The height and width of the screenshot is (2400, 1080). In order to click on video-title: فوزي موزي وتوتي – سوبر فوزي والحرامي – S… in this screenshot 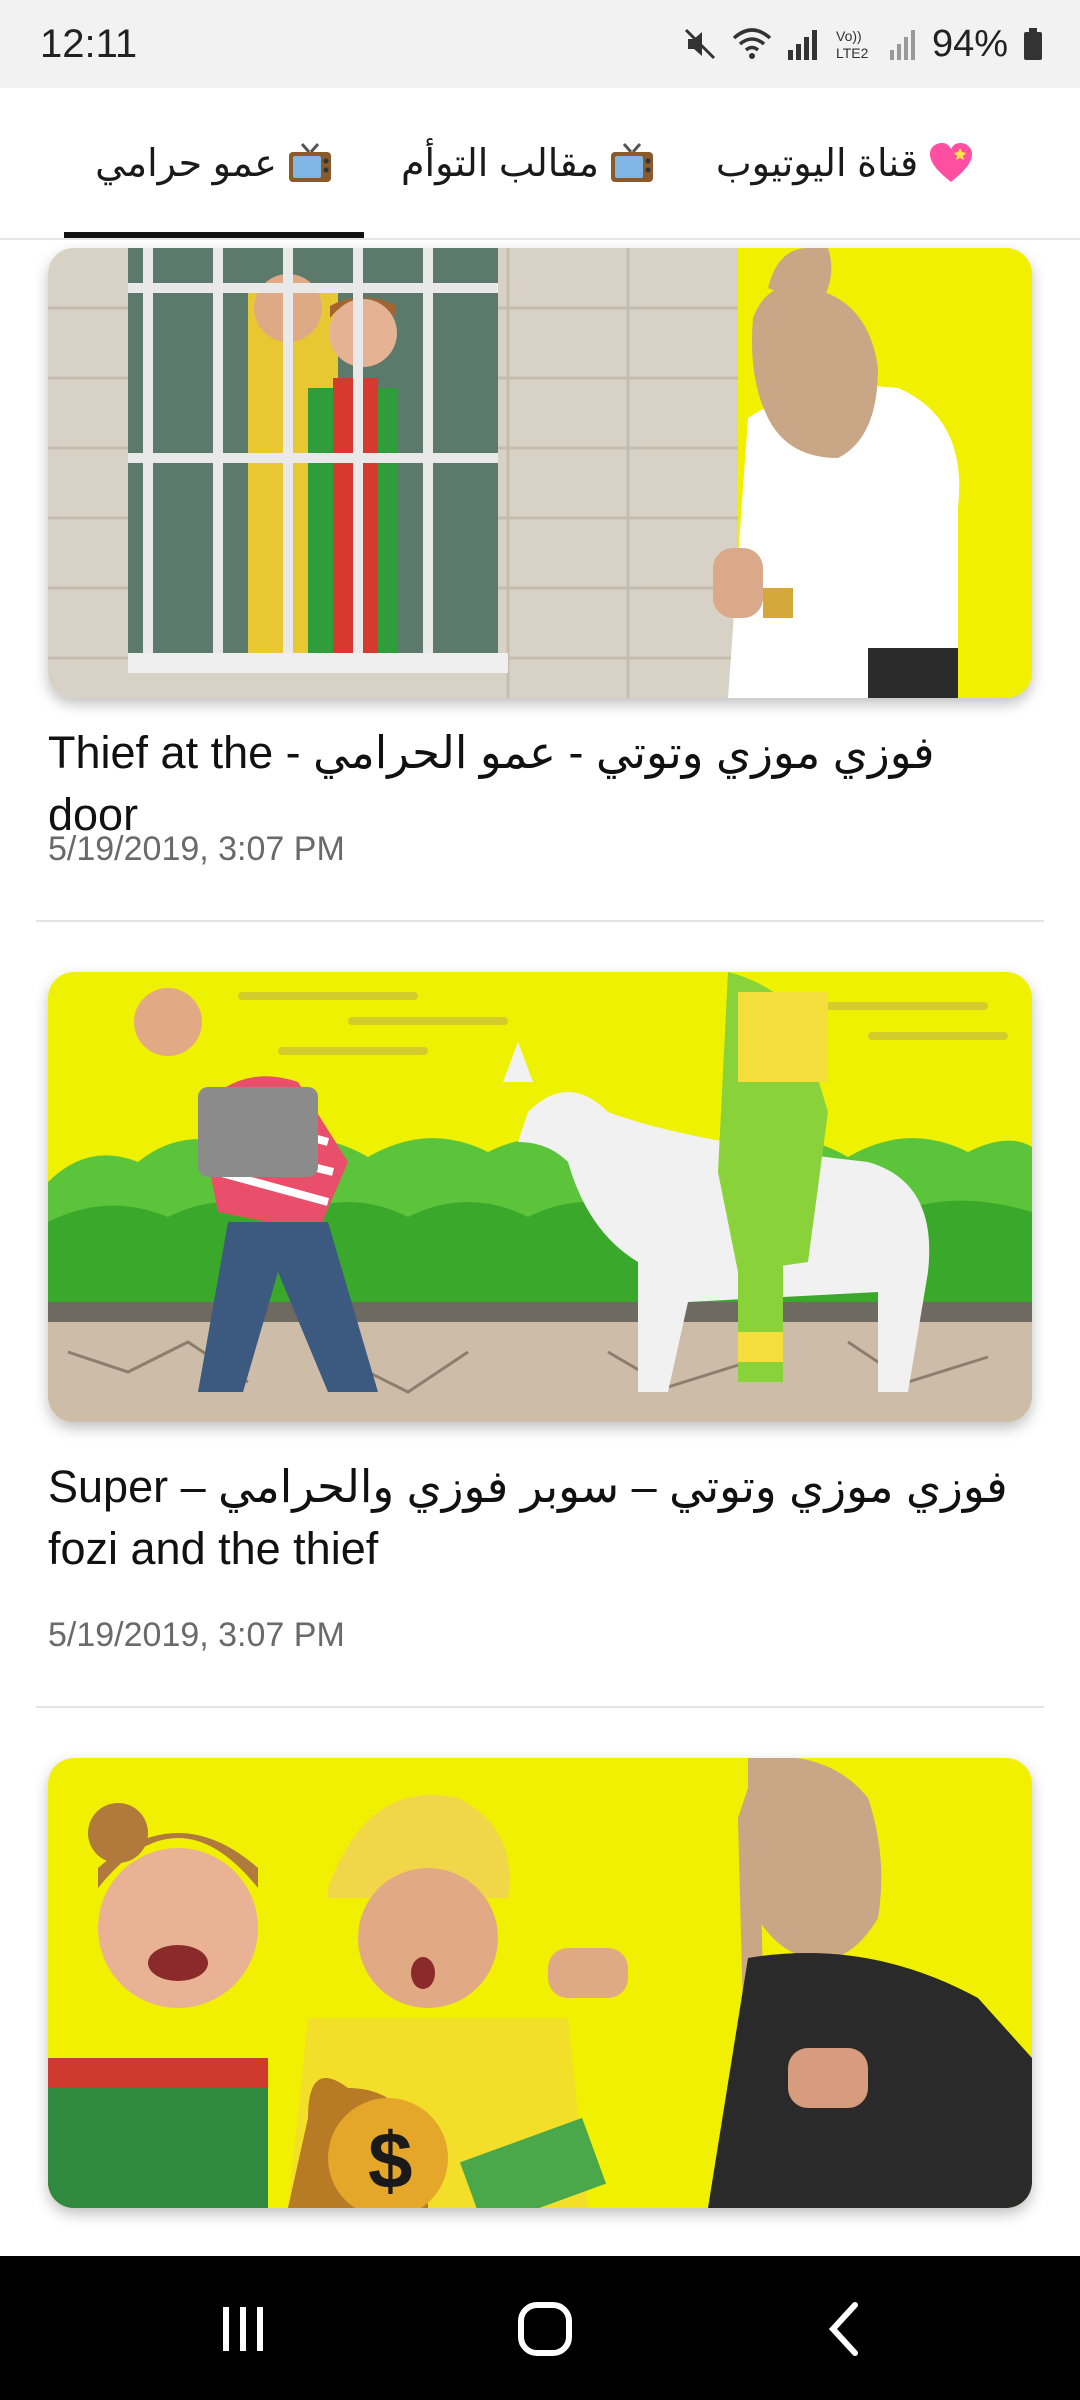, I will do `click(540, 1518)`.